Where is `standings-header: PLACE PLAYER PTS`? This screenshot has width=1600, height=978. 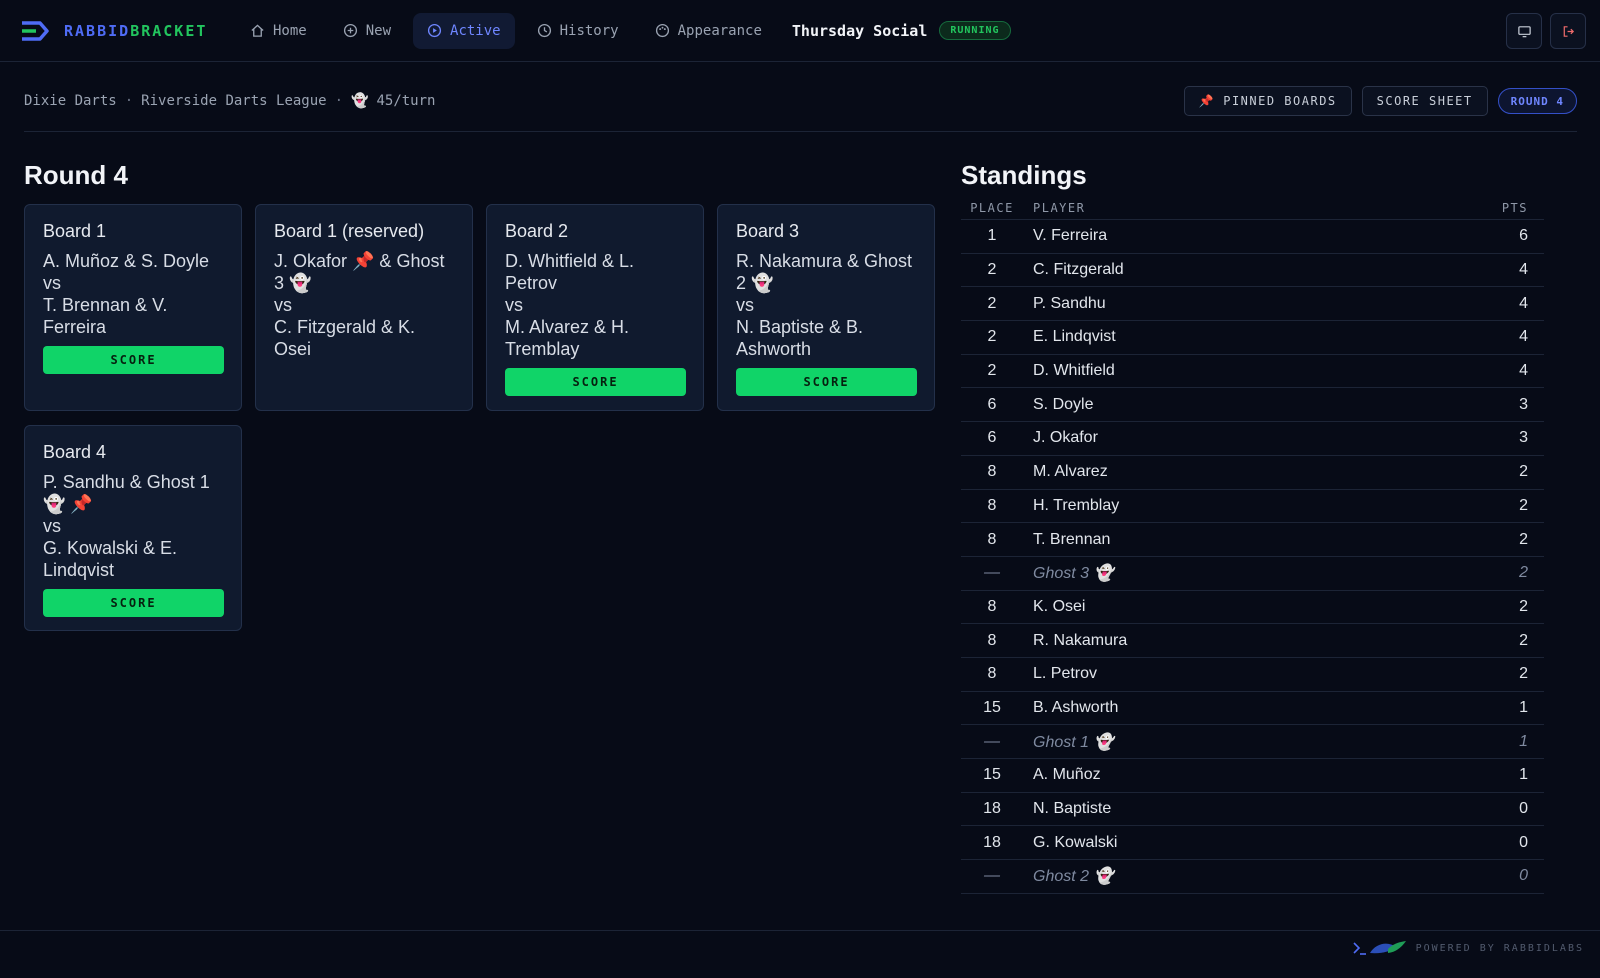 standings-header: PLACE PLAYER PTS is located at coordinates (1252, 208).